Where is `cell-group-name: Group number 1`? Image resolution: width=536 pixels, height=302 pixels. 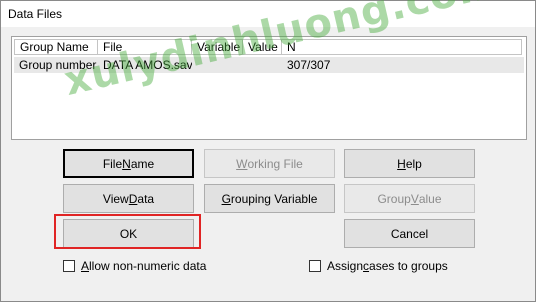 cell-group-name: Group number 1 is located at coordinates (58, 65).